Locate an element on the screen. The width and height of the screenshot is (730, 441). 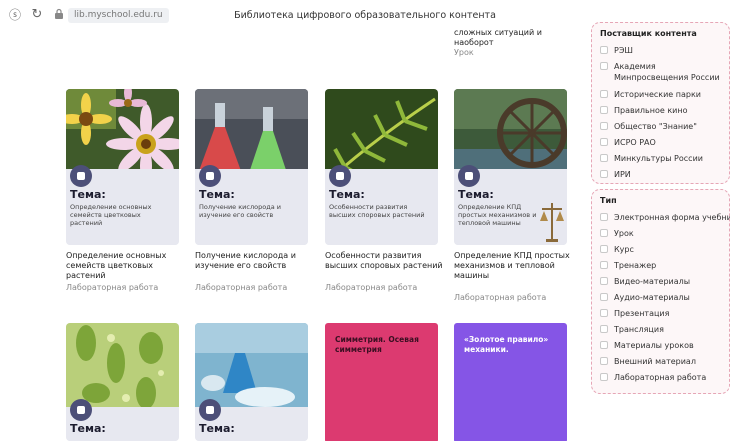
partial-content-item: сложных ситуаций и наоборот Урок is located at coordinates (509, 43).